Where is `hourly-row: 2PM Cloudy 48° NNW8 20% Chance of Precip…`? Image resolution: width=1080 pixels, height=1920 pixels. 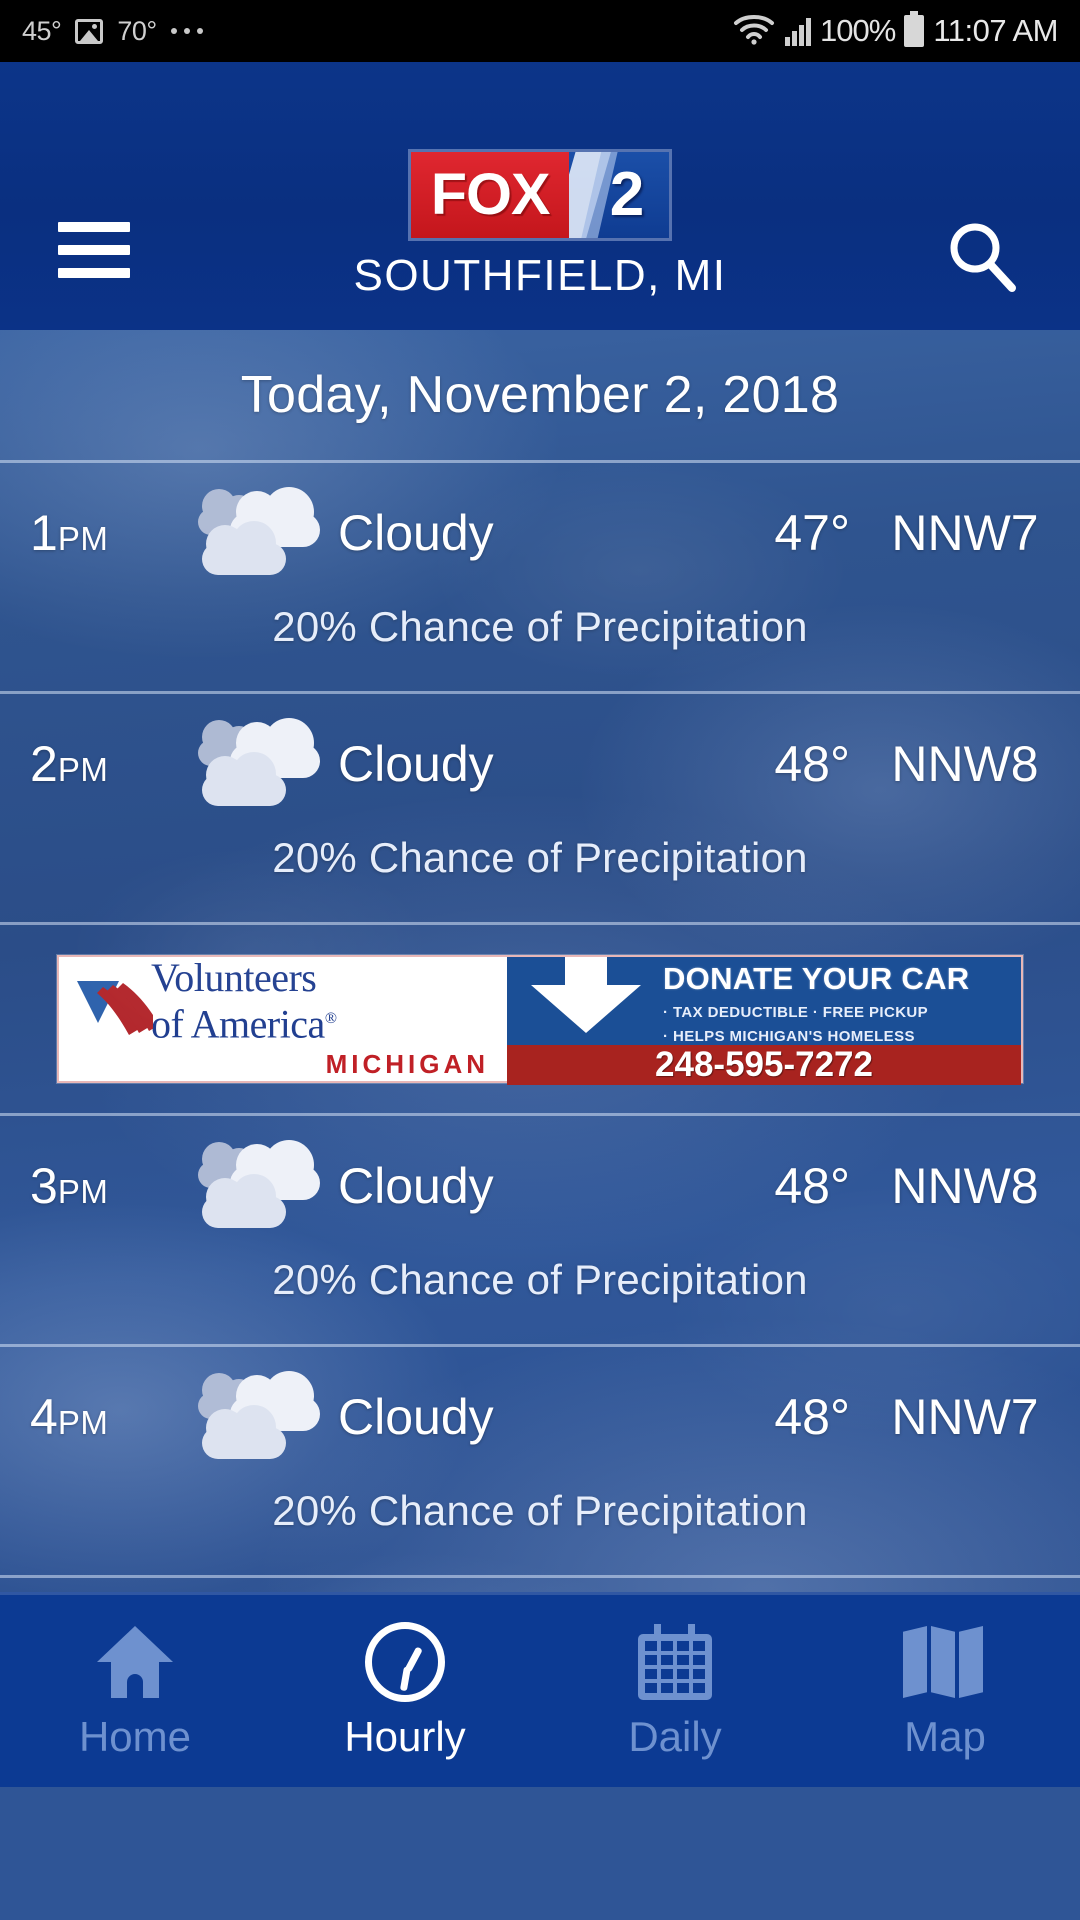
hourly-row: 2PM Cloudy 48° NNW8 20% Chance of Precip… is located at coordinates (540, 808).